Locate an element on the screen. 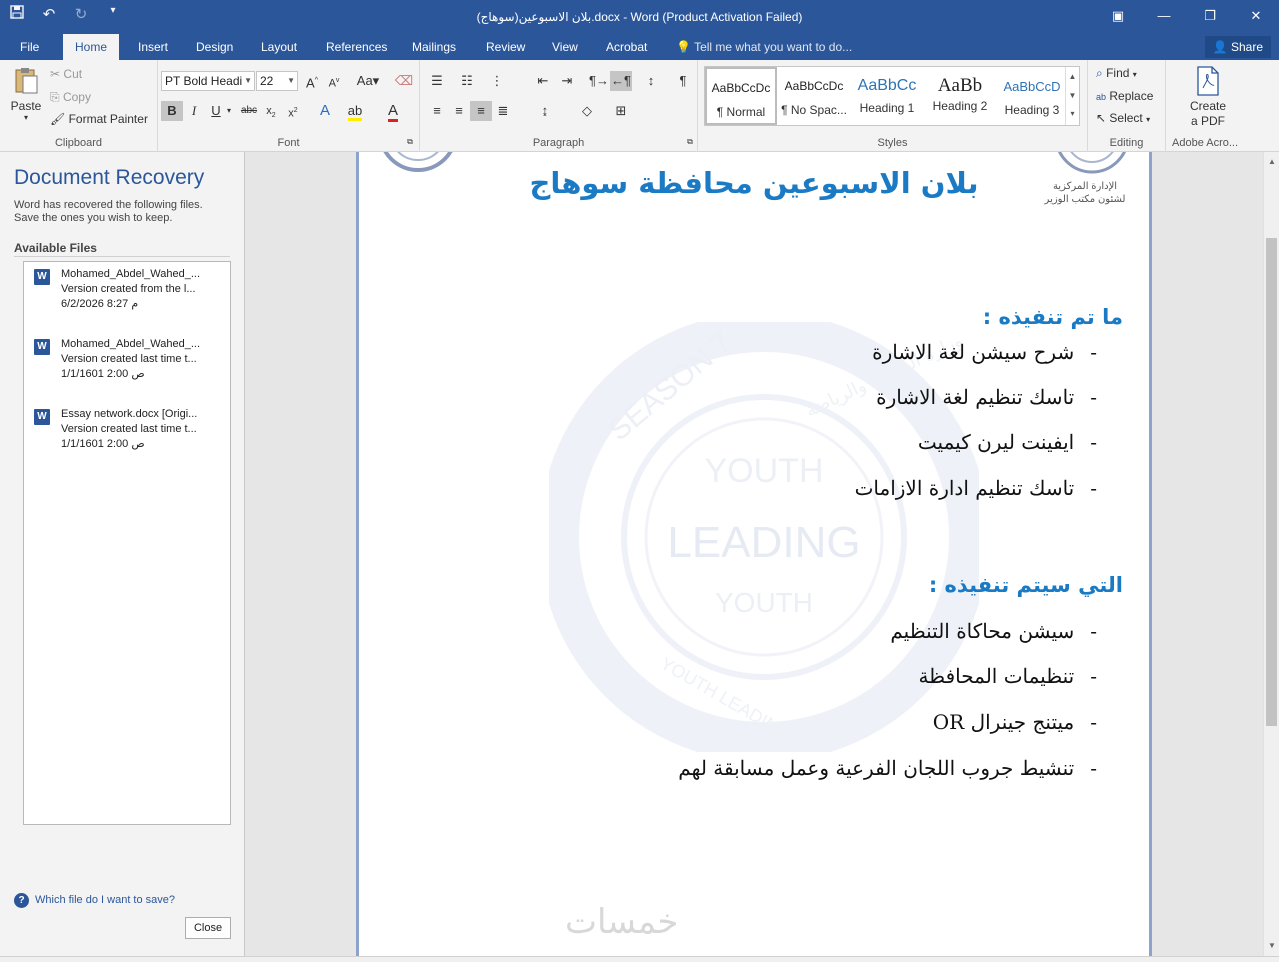  style-heading-1: AaBbCc Heading 1 is located at coordinates (887, 96).